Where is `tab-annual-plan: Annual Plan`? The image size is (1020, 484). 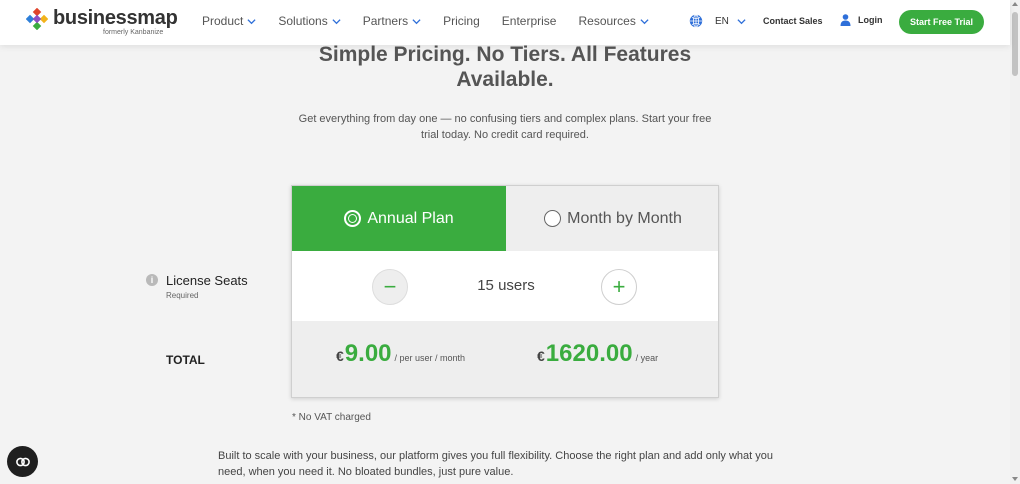
tab-annual-plan: Annual Plan is located at coordinates (399, 218).